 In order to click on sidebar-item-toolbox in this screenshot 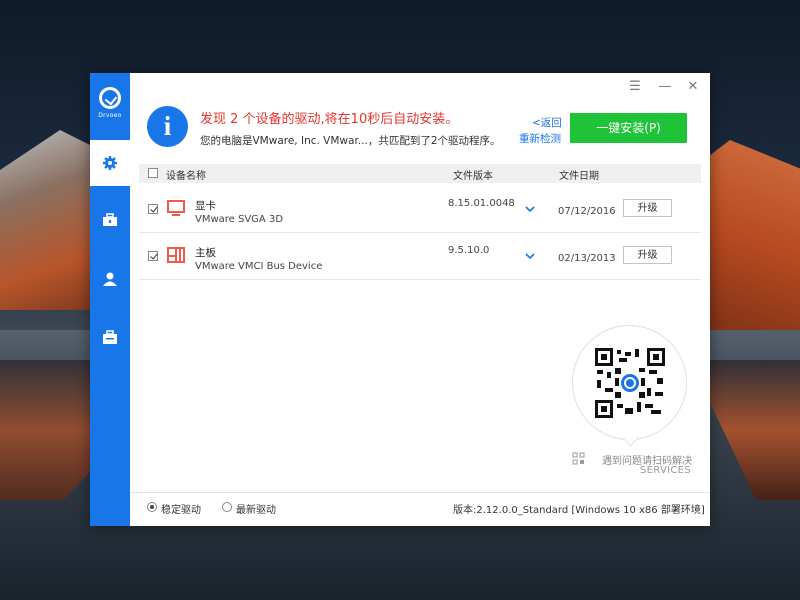, I will do `click(110, 220)`.